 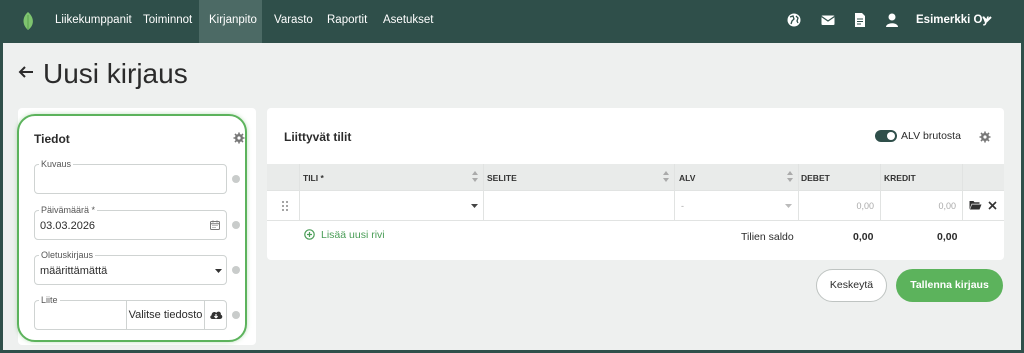 What do you see at coordinates (863, 237) in the screenshot?
I see `balance-debit: 0,00` at bounding box center [863, 237].